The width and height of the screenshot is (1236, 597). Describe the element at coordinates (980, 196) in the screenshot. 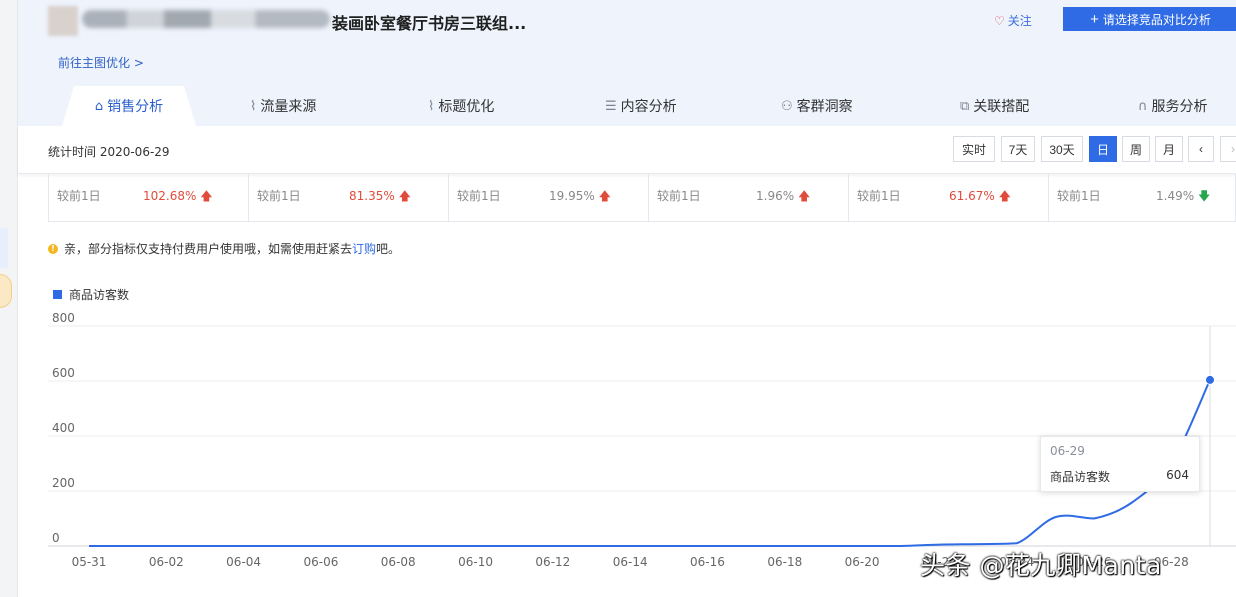

I see `metric-change-value: 61.67% 🡅` at that location.